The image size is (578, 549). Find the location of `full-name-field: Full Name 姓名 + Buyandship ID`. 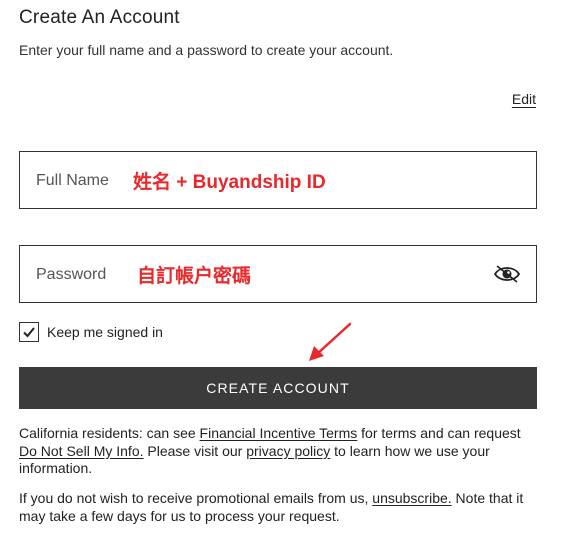

full-name-field: Full Name 姓名 + Buyandship ID is located at coordinates (278, 180).